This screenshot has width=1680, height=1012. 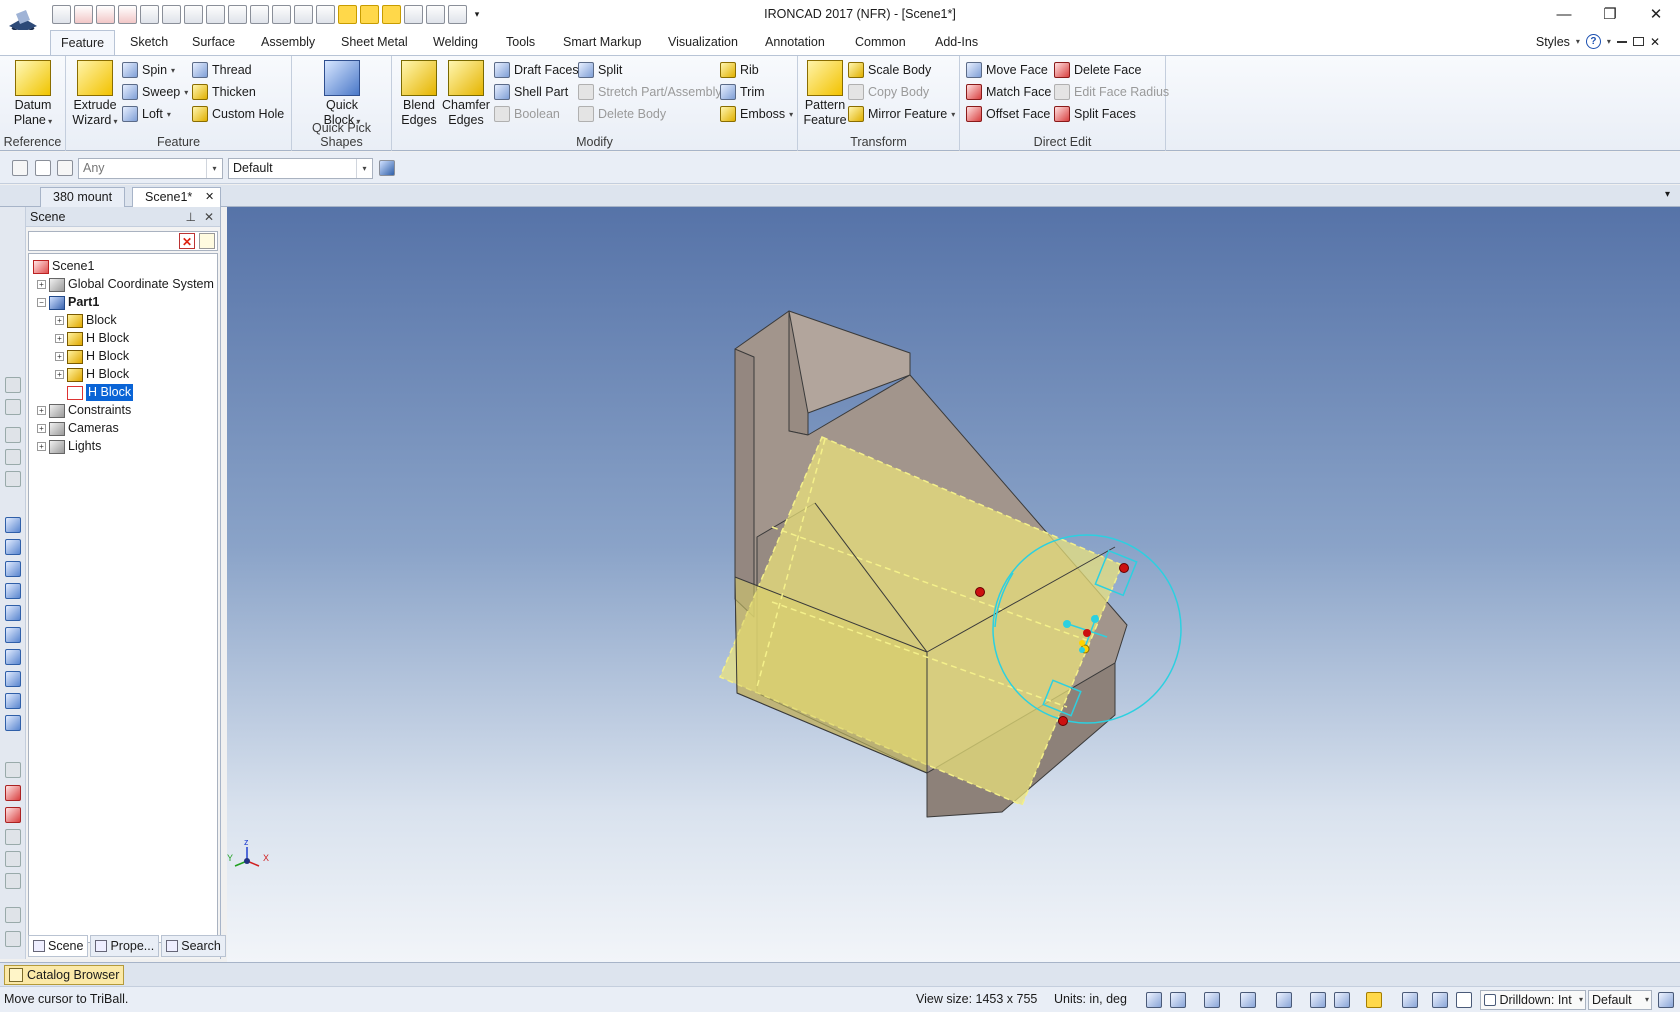 What do you see at coordinates (58, 946) in the screenshot?
I see `panel-tab-scene: Scene` at bounding box center [58, 946].